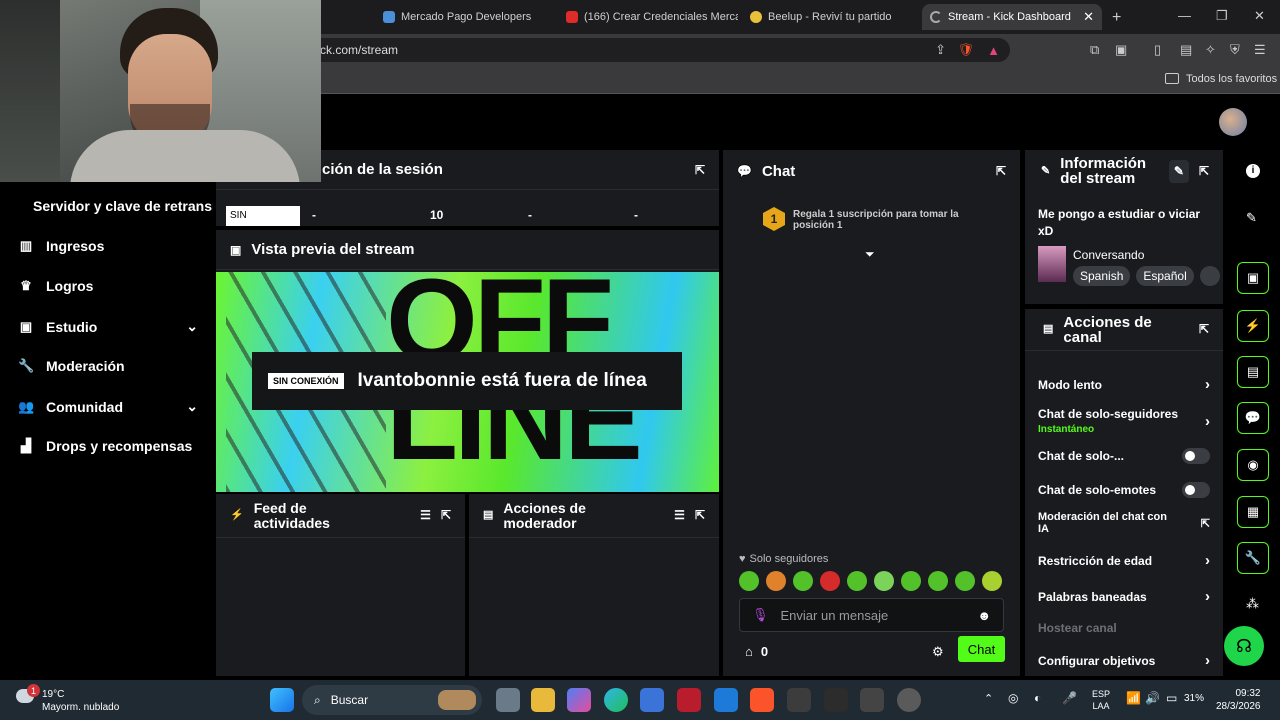 This screenshot has width=1280, height=720. Describe the element at coordinates (616, 700) in the screenshot. I see `edge-icon` at that location.